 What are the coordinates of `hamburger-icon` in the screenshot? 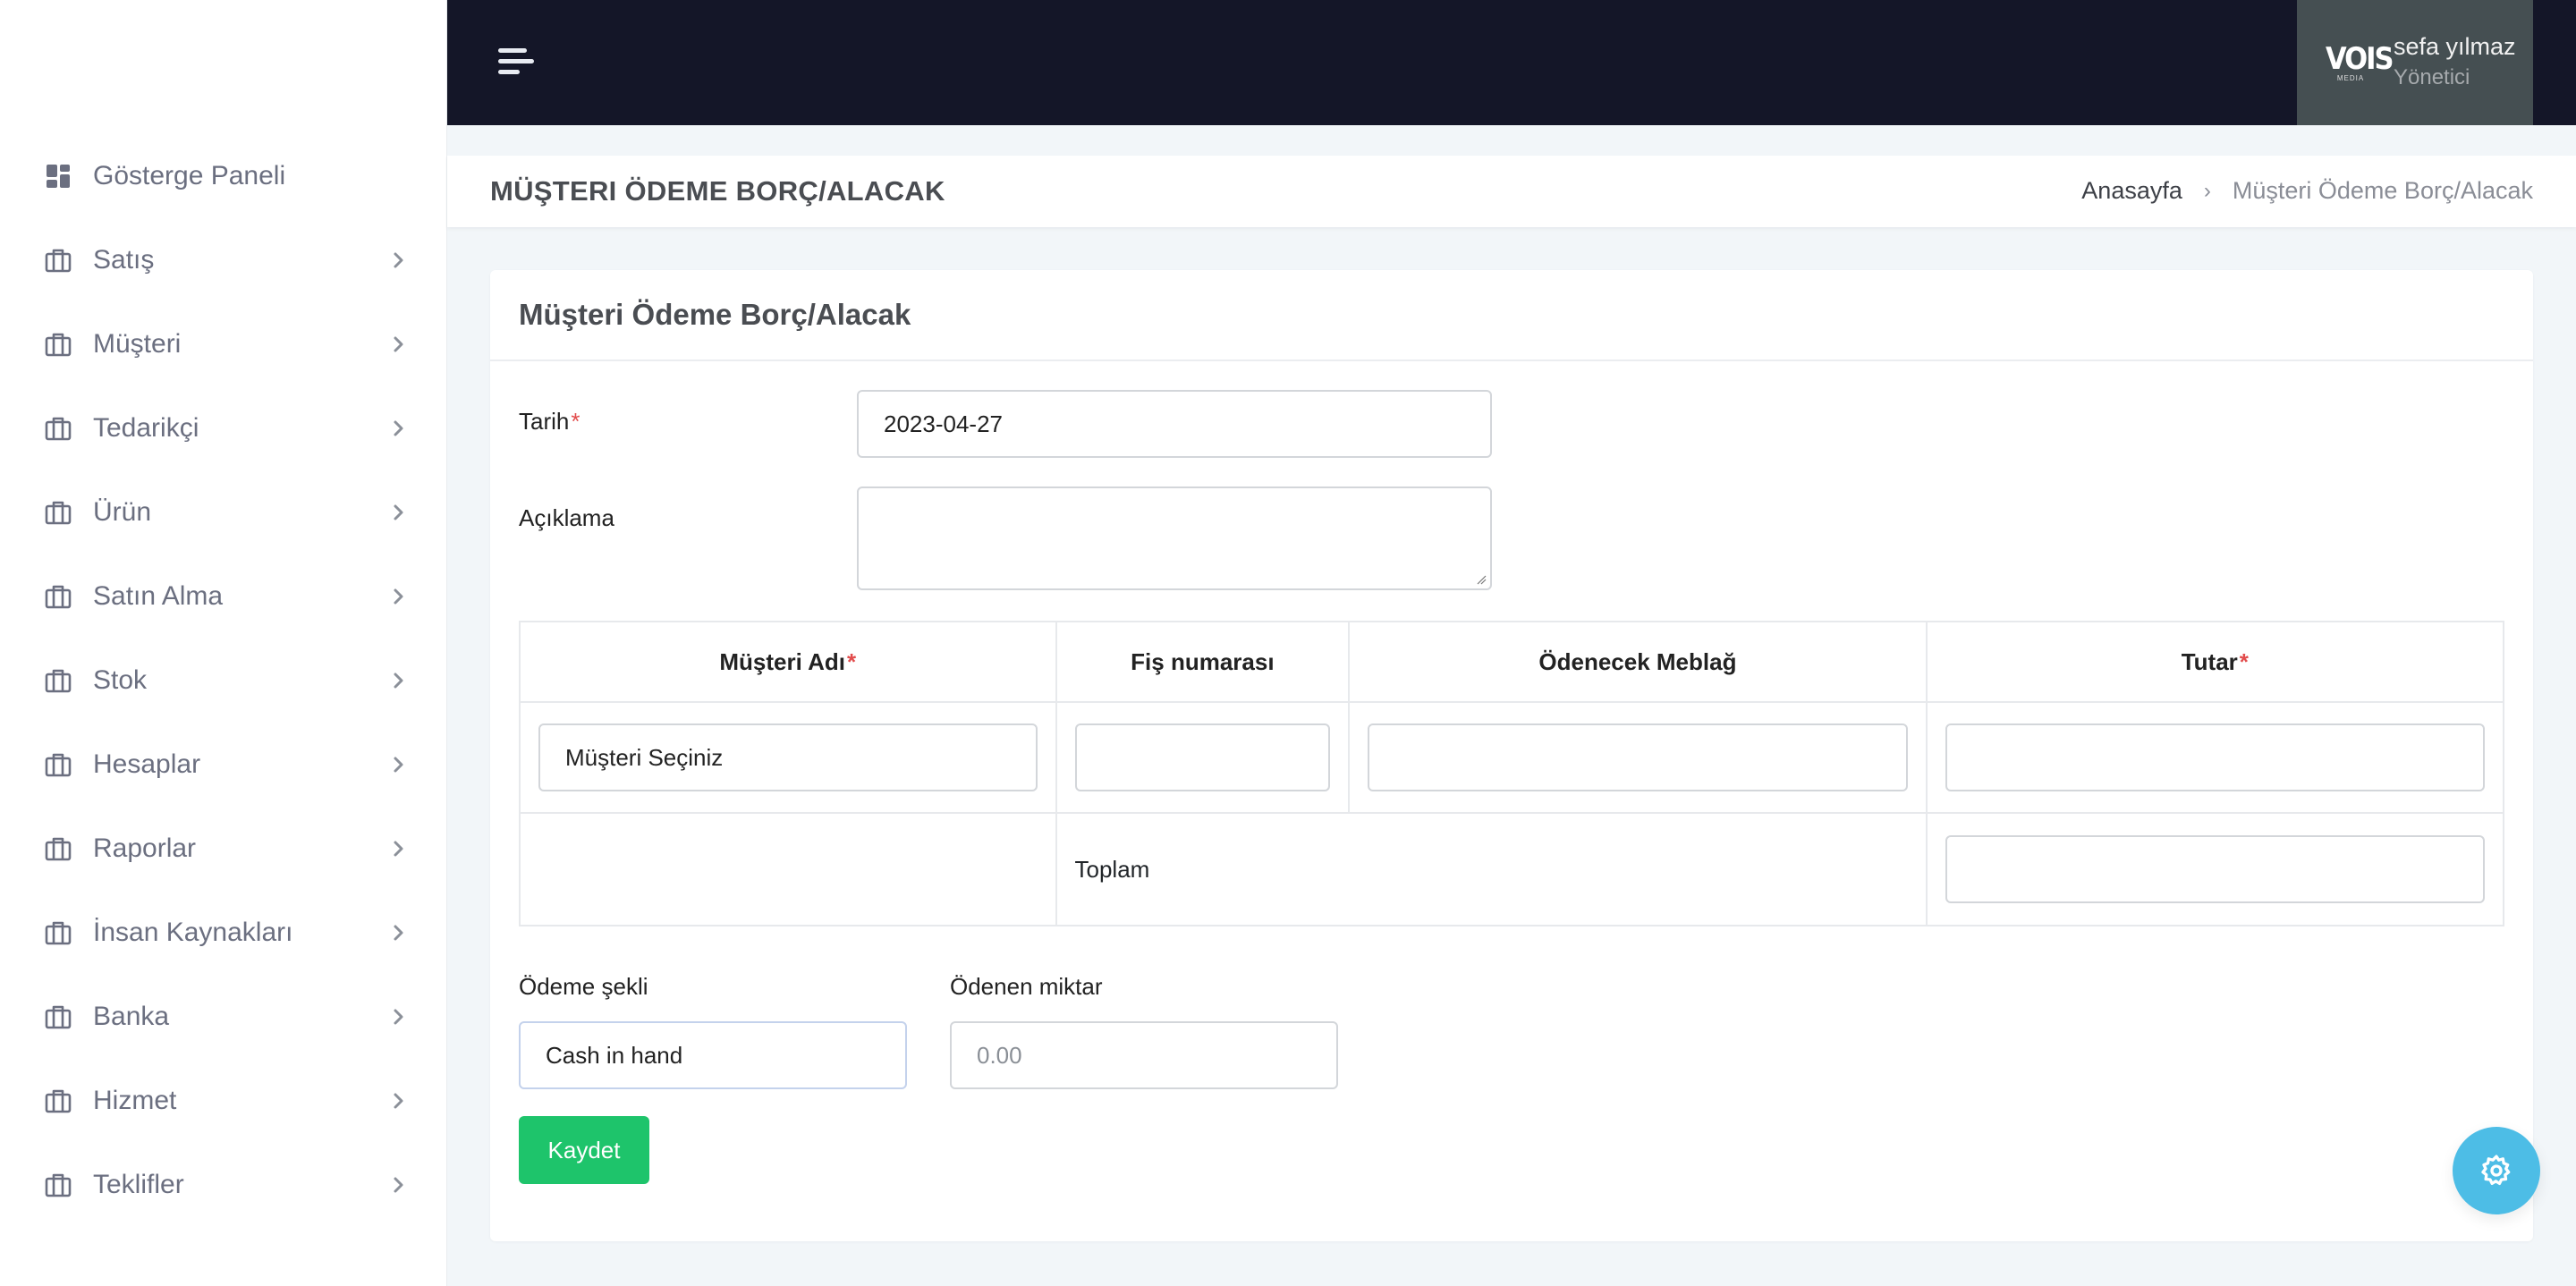 It's located at (517, 62).